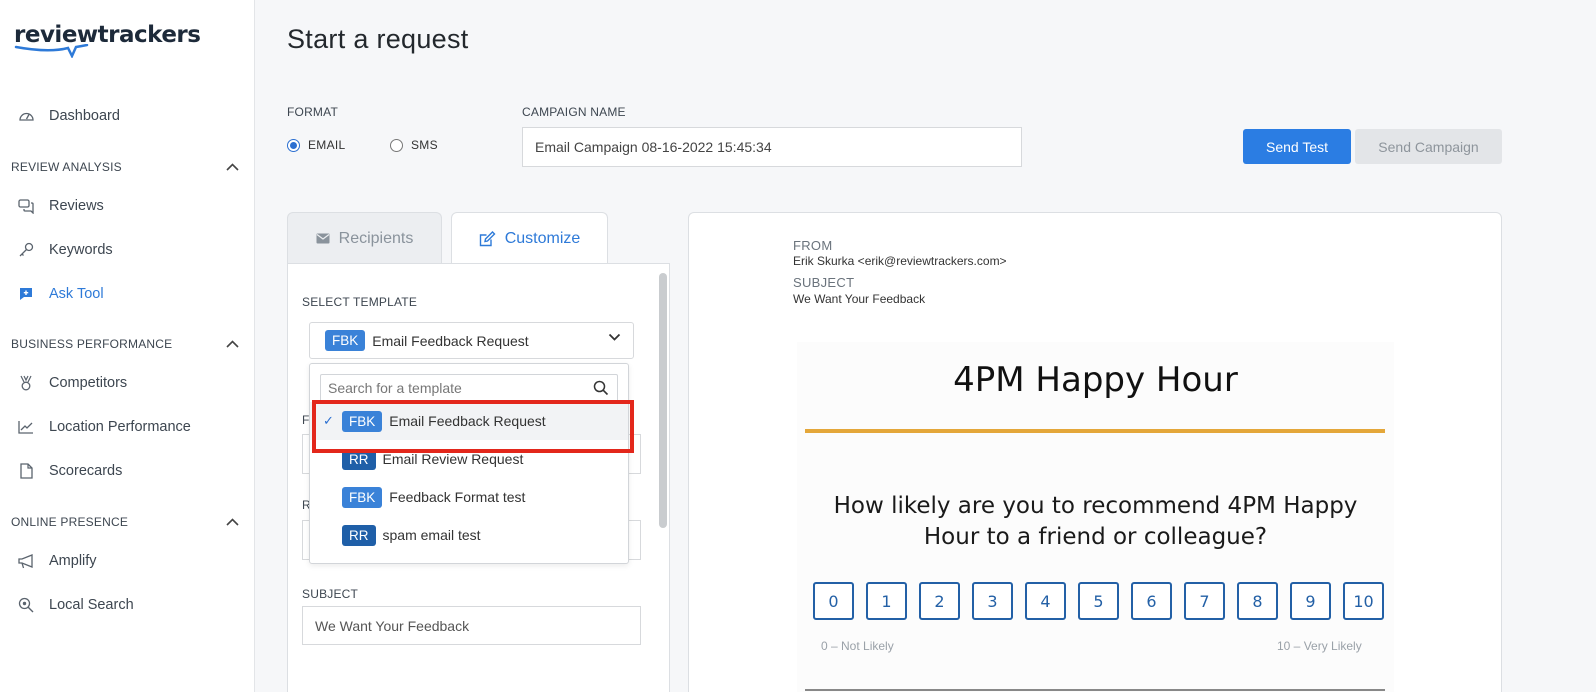  Describe the element at coordinates (1095, 380) in the screenshot. I see `email-title: 4PM Happy Hour` at that location.